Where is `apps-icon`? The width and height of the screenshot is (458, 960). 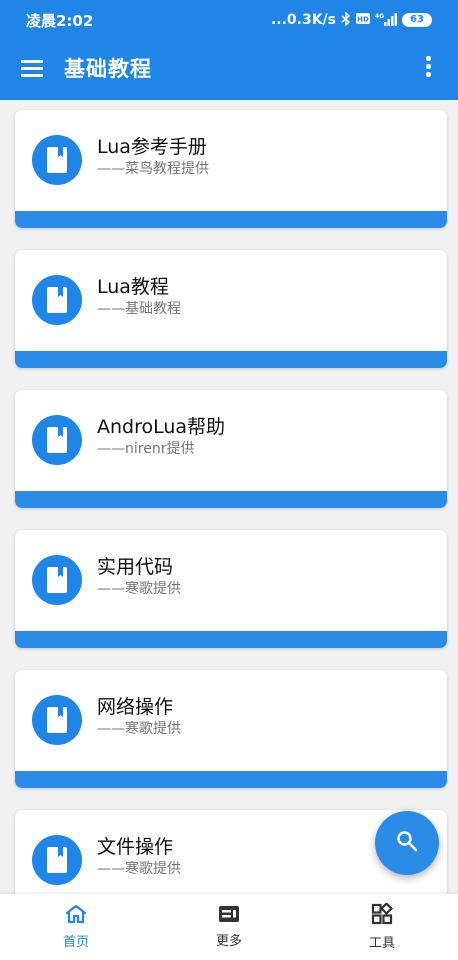 apps-icon is located at coordinates (382, 915).